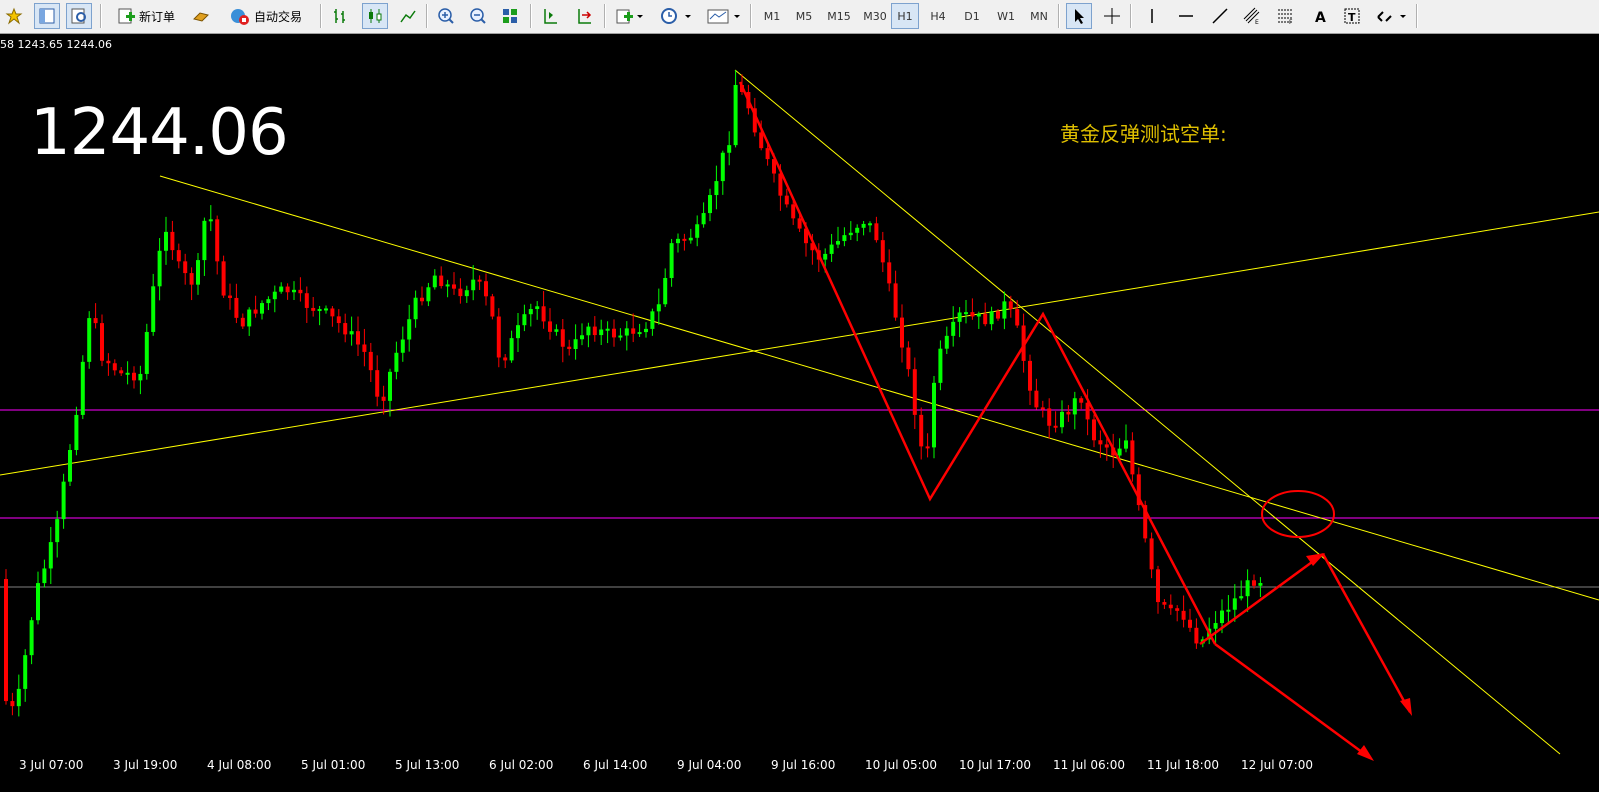 Image resolution: width=1599 pixels, height=792 pixels. What do you see at coordinates (1186, 16) in the screenshot?
I see `horizontal-line-icon` at bounding box center [1186, 16].